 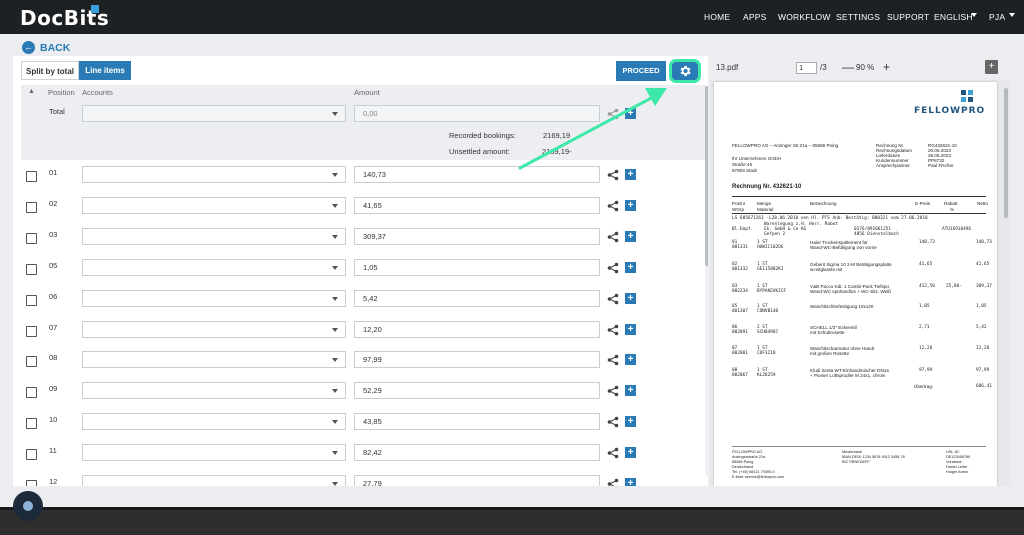 What do you see at coordinates (757, 158) in the screenshot?
I see `recipient-line-1: Ihr Unternehmen GmbH` at bounding box center [757, 158].